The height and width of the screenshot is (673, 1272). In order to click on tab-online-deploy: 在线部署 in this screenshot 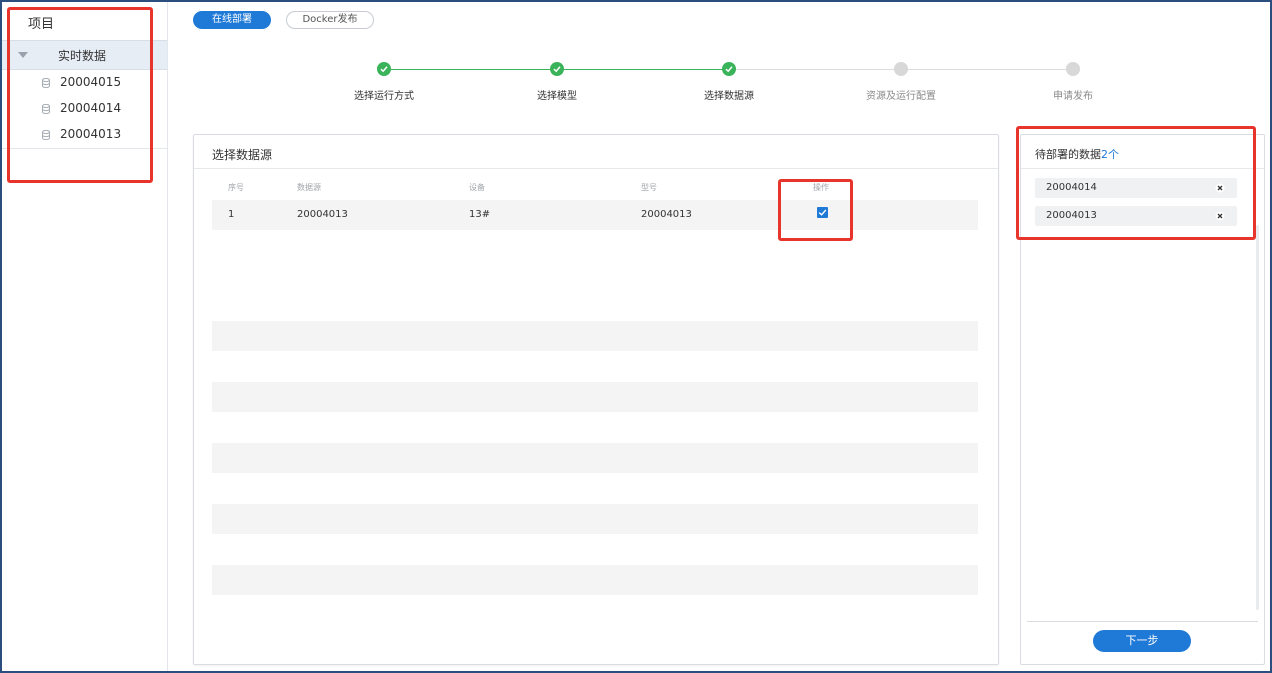, I will do `click(232, 20)`.